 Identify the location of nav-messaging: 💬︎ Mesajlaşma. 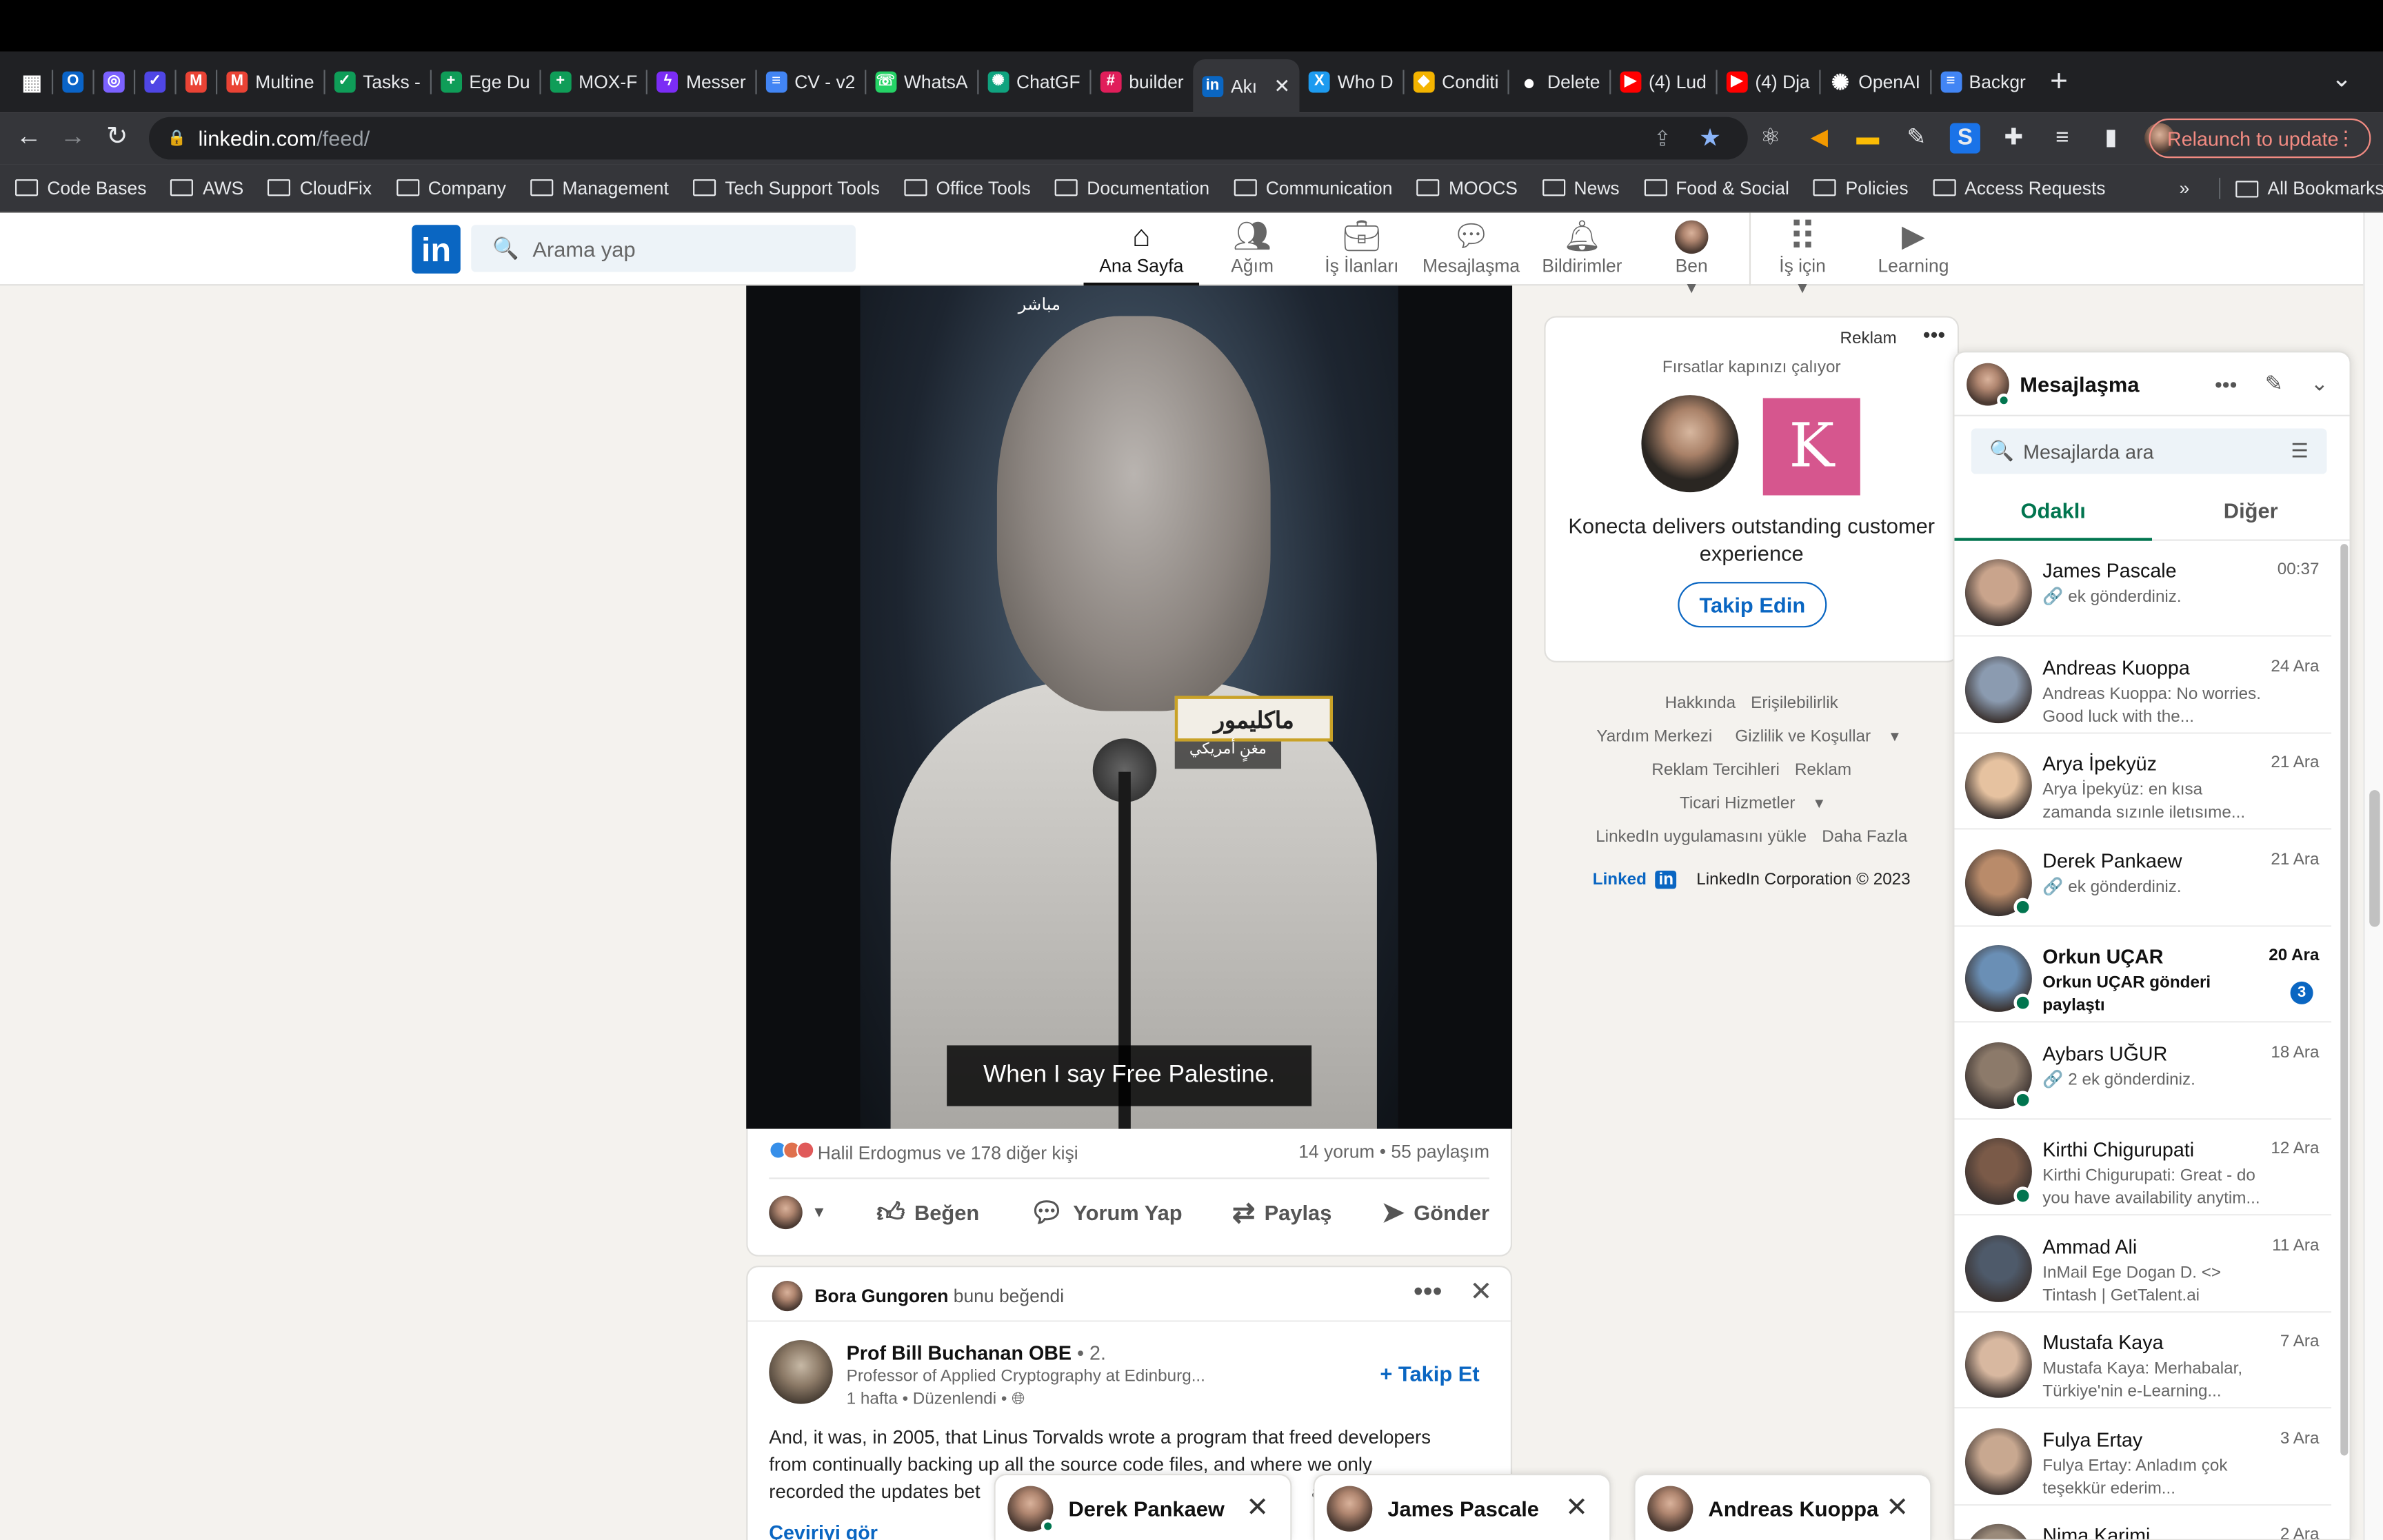
(1471, 248).